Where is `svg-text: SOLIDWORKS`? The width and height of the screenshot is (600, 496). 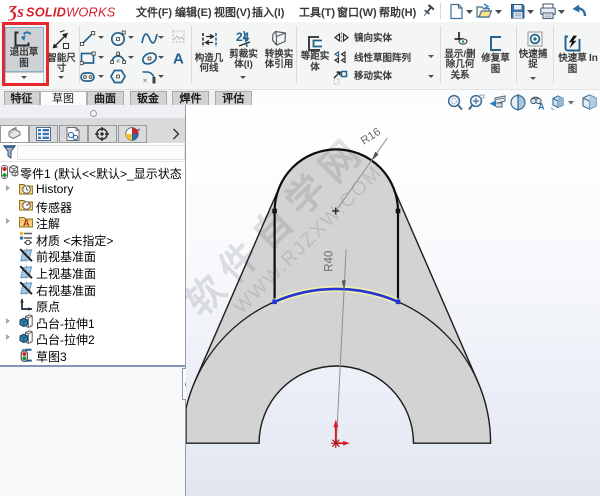 svg-text: SOLIDWORKS is located at coordinates (71, 12).